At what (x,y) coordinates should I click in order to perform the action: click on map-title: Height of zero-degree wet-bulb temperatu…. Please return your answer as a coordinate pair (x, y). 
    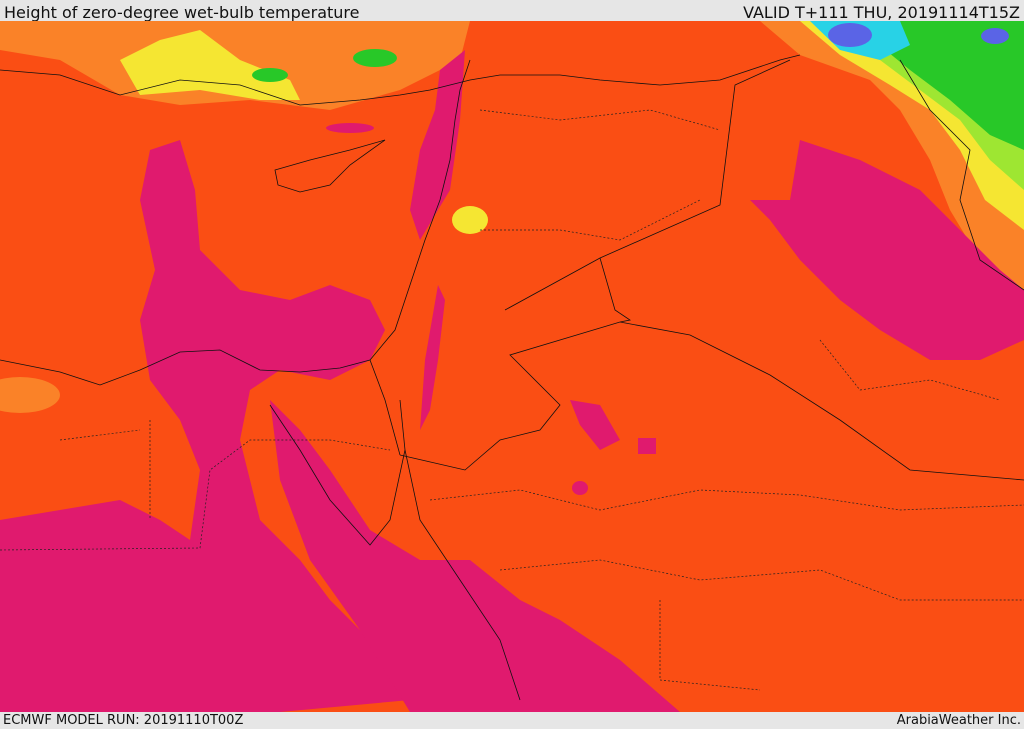
    Looking at the image, I should click on (182, 12).